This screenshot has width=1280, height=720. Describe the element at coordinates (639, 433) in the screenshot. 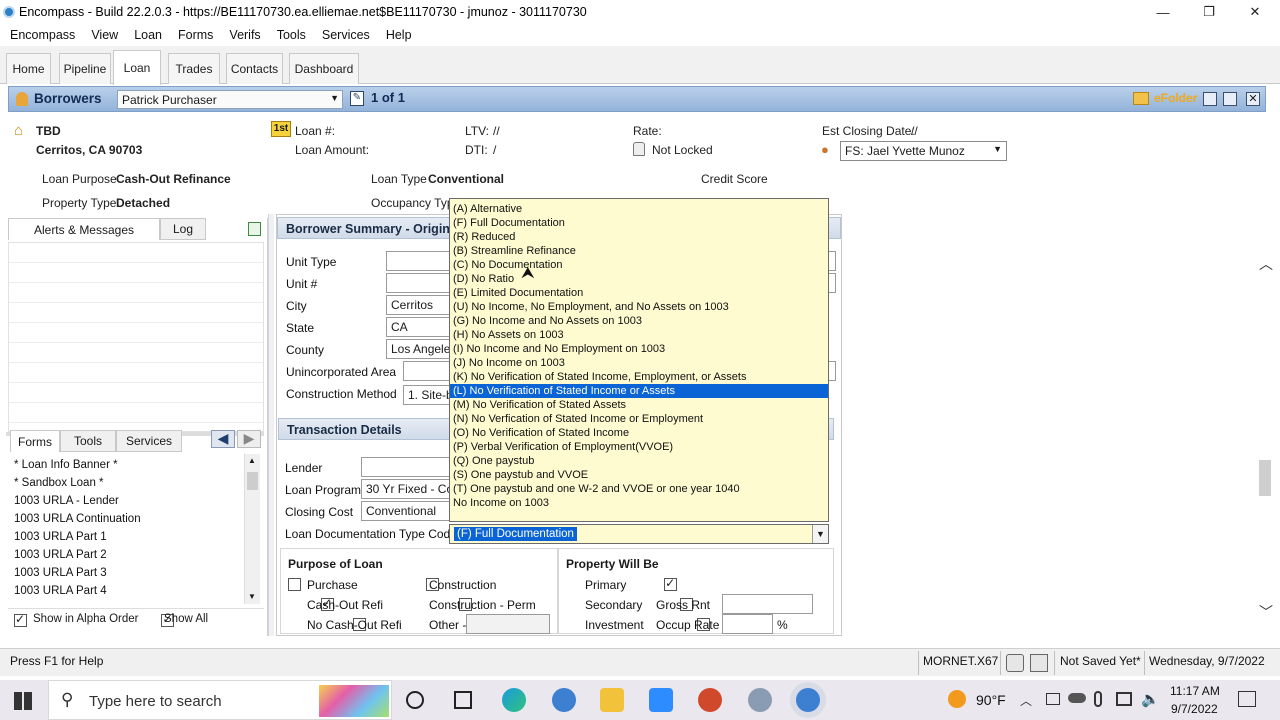

I see `dropdown-option: (O) No Verification of Stated Income` at that location.